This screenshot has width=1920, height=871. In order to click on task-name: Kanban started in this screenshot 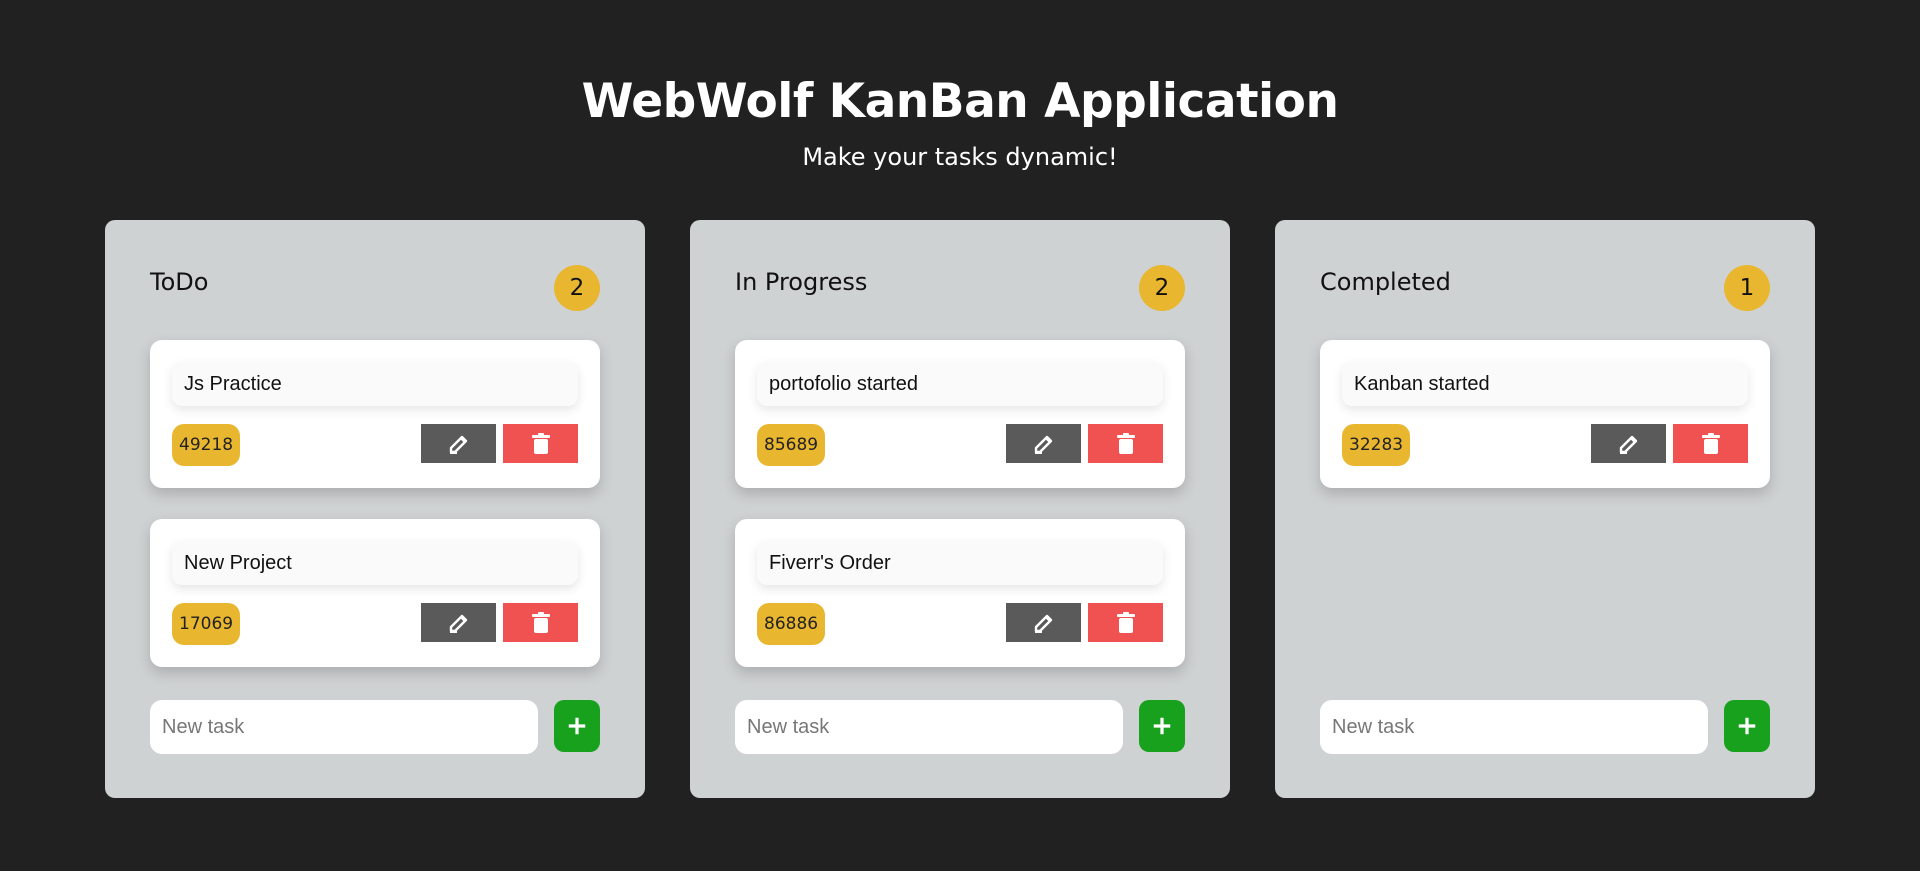, I will do `click(1545, 384)`.